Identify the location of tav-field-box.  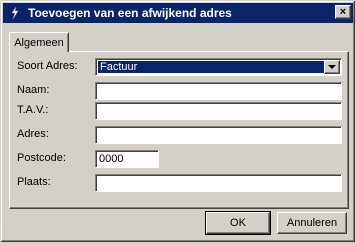
(218, 111).